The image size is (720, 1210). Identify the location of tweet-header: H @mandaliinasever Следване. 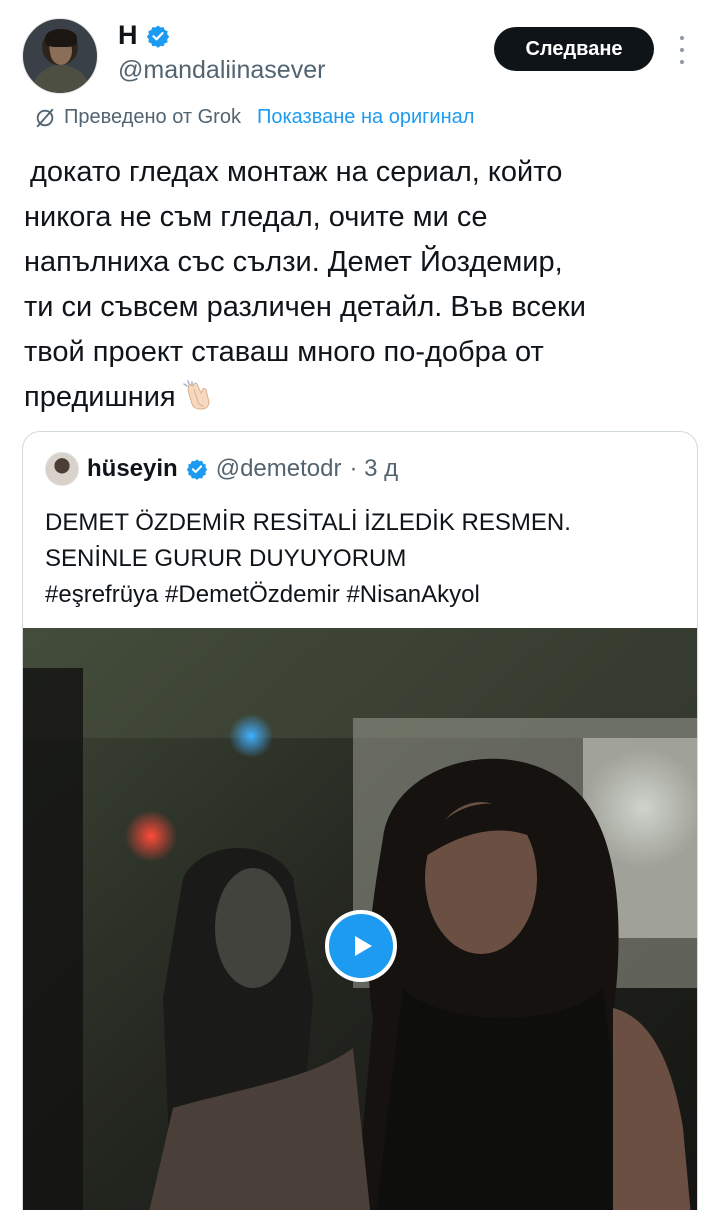
(360, 50).